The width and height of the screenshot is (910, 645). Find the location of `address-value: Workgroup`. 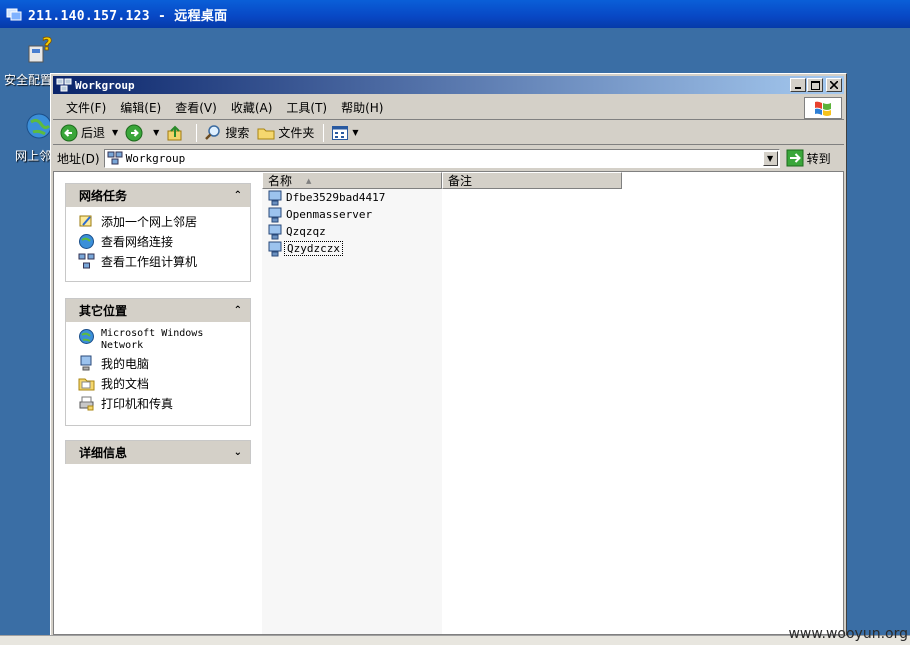

address-value: Workgroup is located at coordinates (155, 158).